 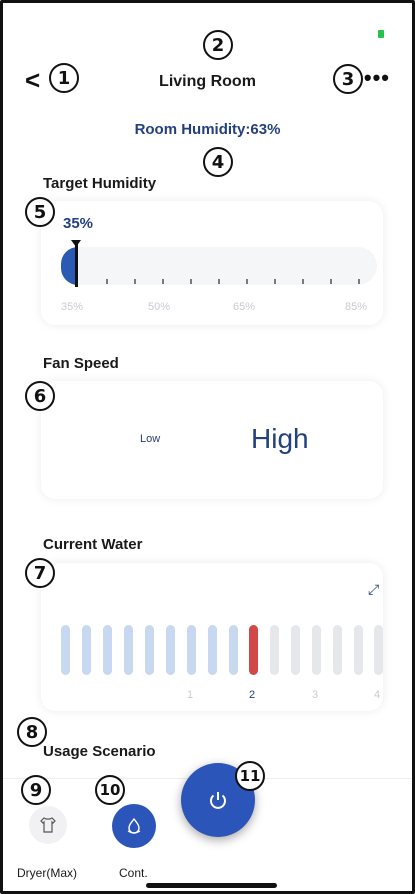 I want to click on scenario-dryer-max-button, so click(x=48, y=825).